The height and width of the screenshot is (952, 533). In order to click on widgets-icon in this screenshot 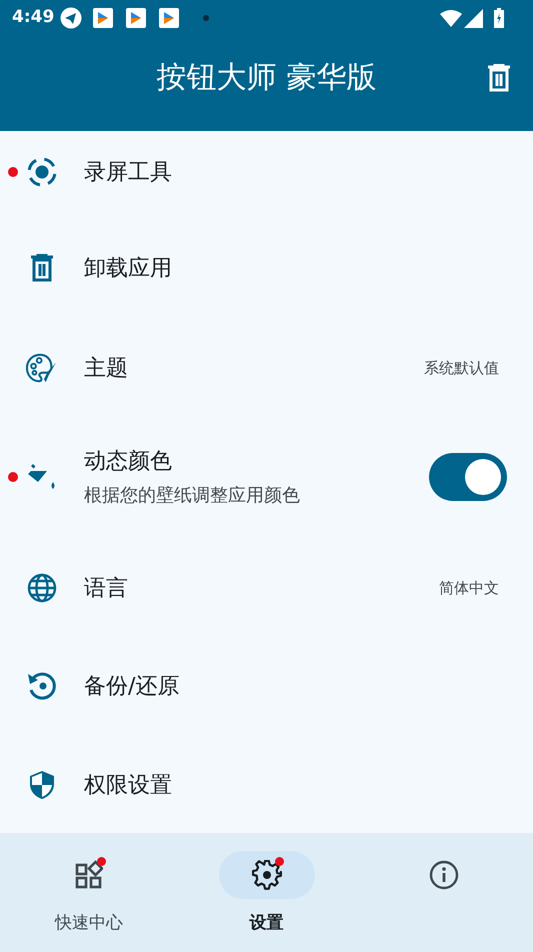, I will do `click(88, 875)`.